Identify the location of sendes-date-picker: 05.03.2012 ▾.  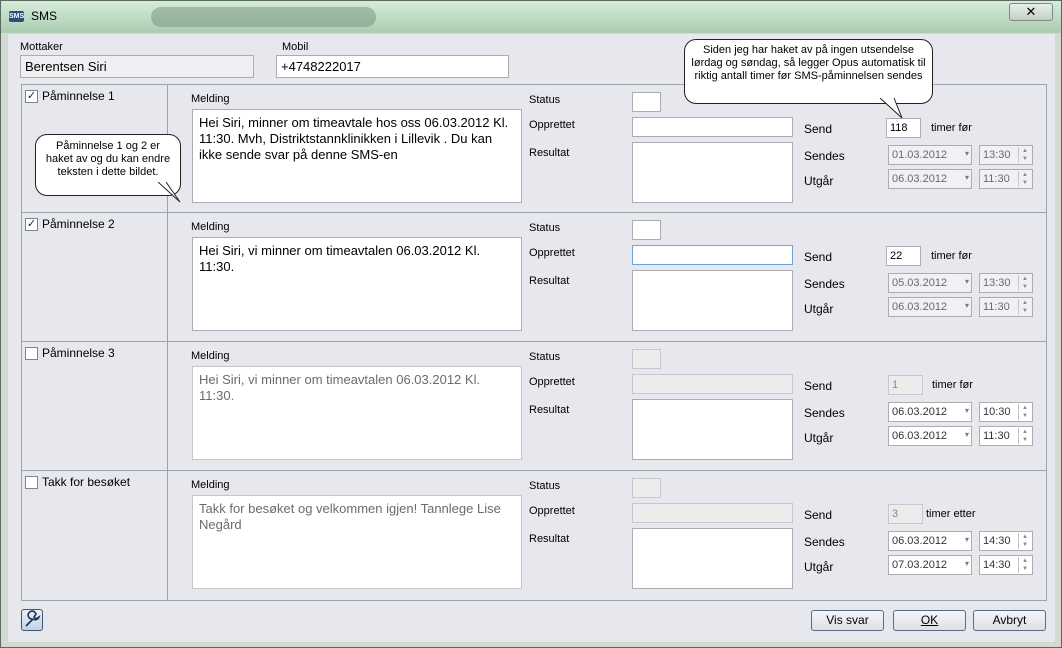
(930, 283).